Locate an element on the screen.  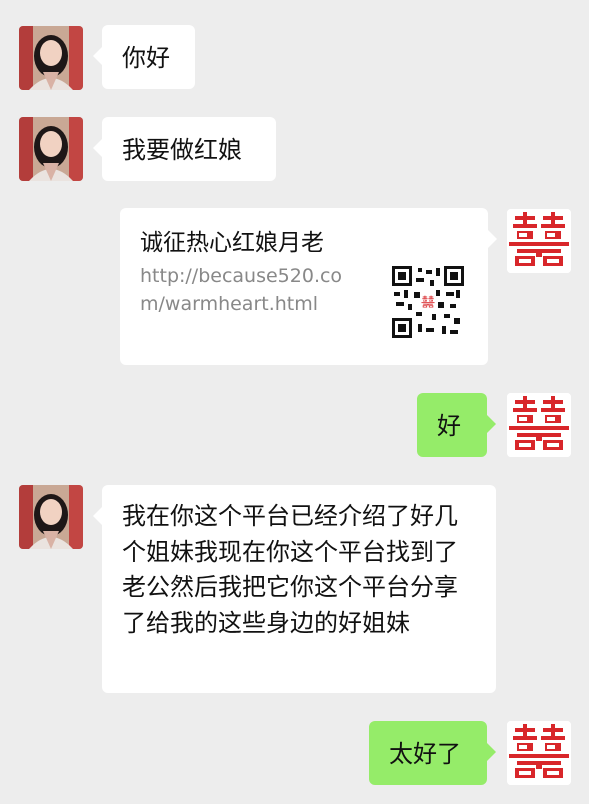
incoming-message-bubble: 你好 is located at coordinates (144, 57).